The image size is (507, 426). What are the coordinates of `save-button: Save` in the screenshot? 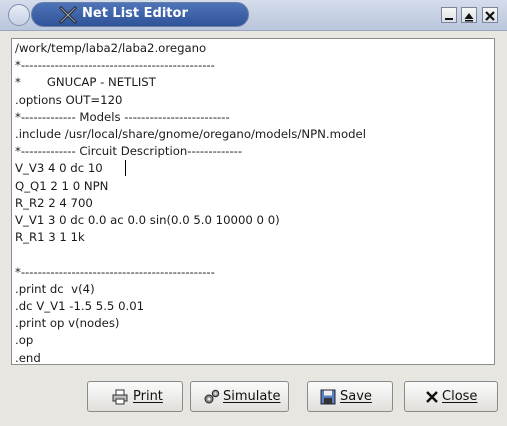 It's located at (350, 396).